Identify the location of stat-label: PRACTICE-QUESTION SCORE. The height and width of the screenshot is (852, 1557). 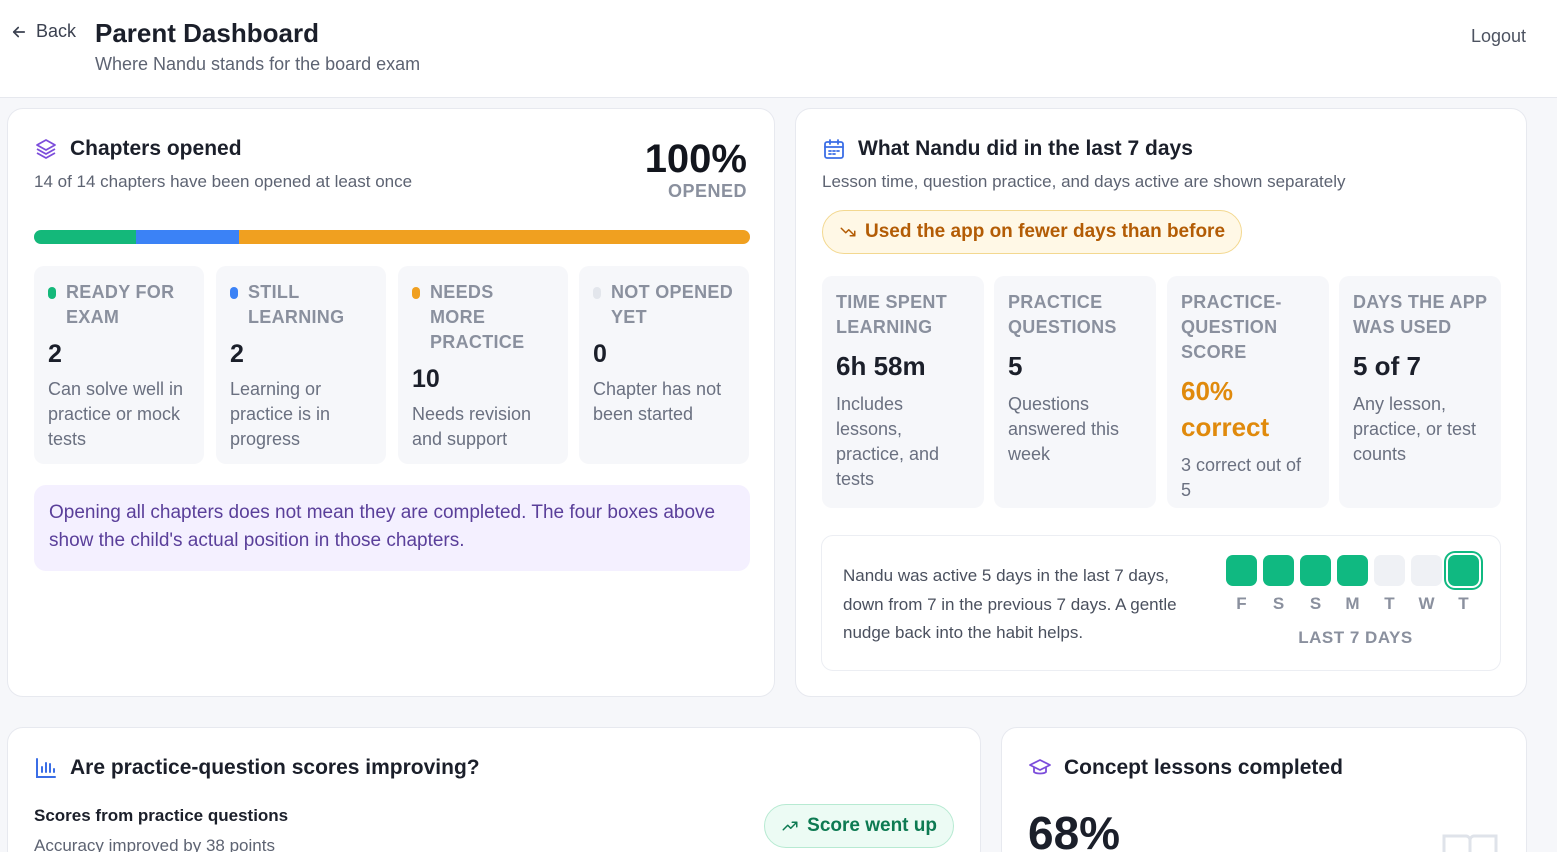
(1231, 327).